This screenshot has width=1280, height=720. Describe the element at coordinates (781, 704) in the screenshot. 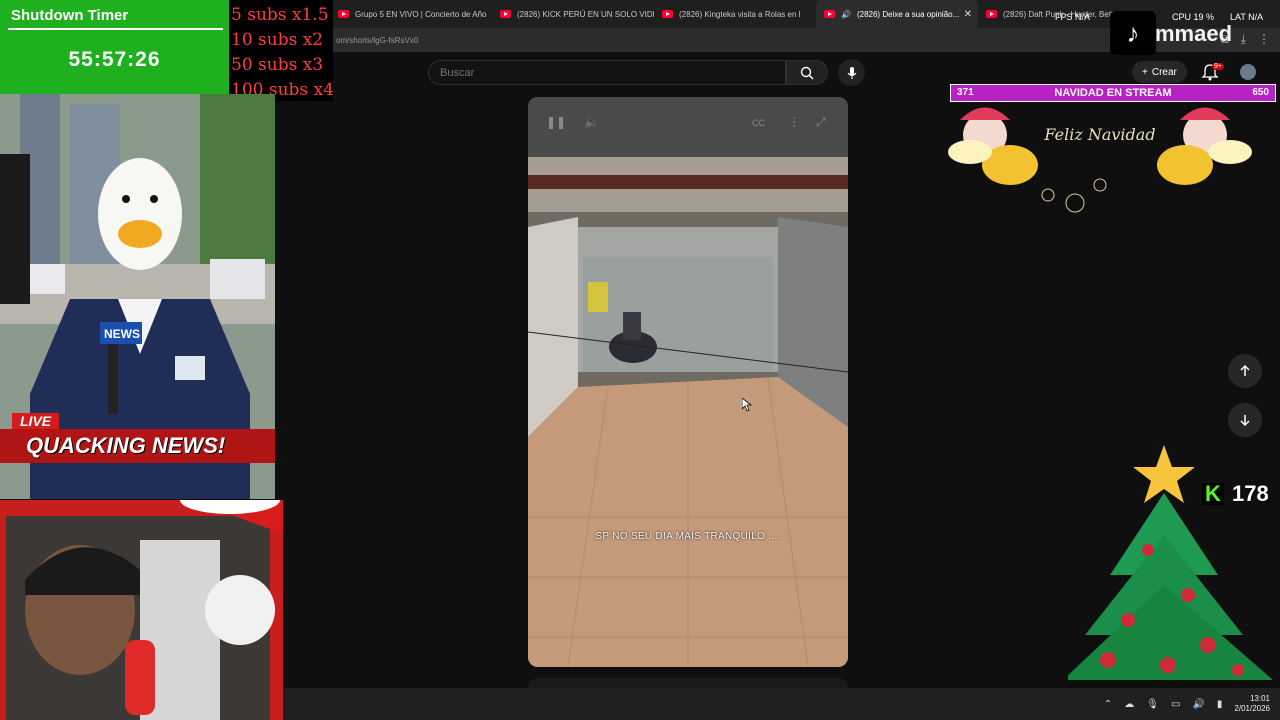

I see `windows-taskbar: ⌃ ☁ 🎙 ▭ 🔊 ▮ 13:01 2/01/2026` at that location.